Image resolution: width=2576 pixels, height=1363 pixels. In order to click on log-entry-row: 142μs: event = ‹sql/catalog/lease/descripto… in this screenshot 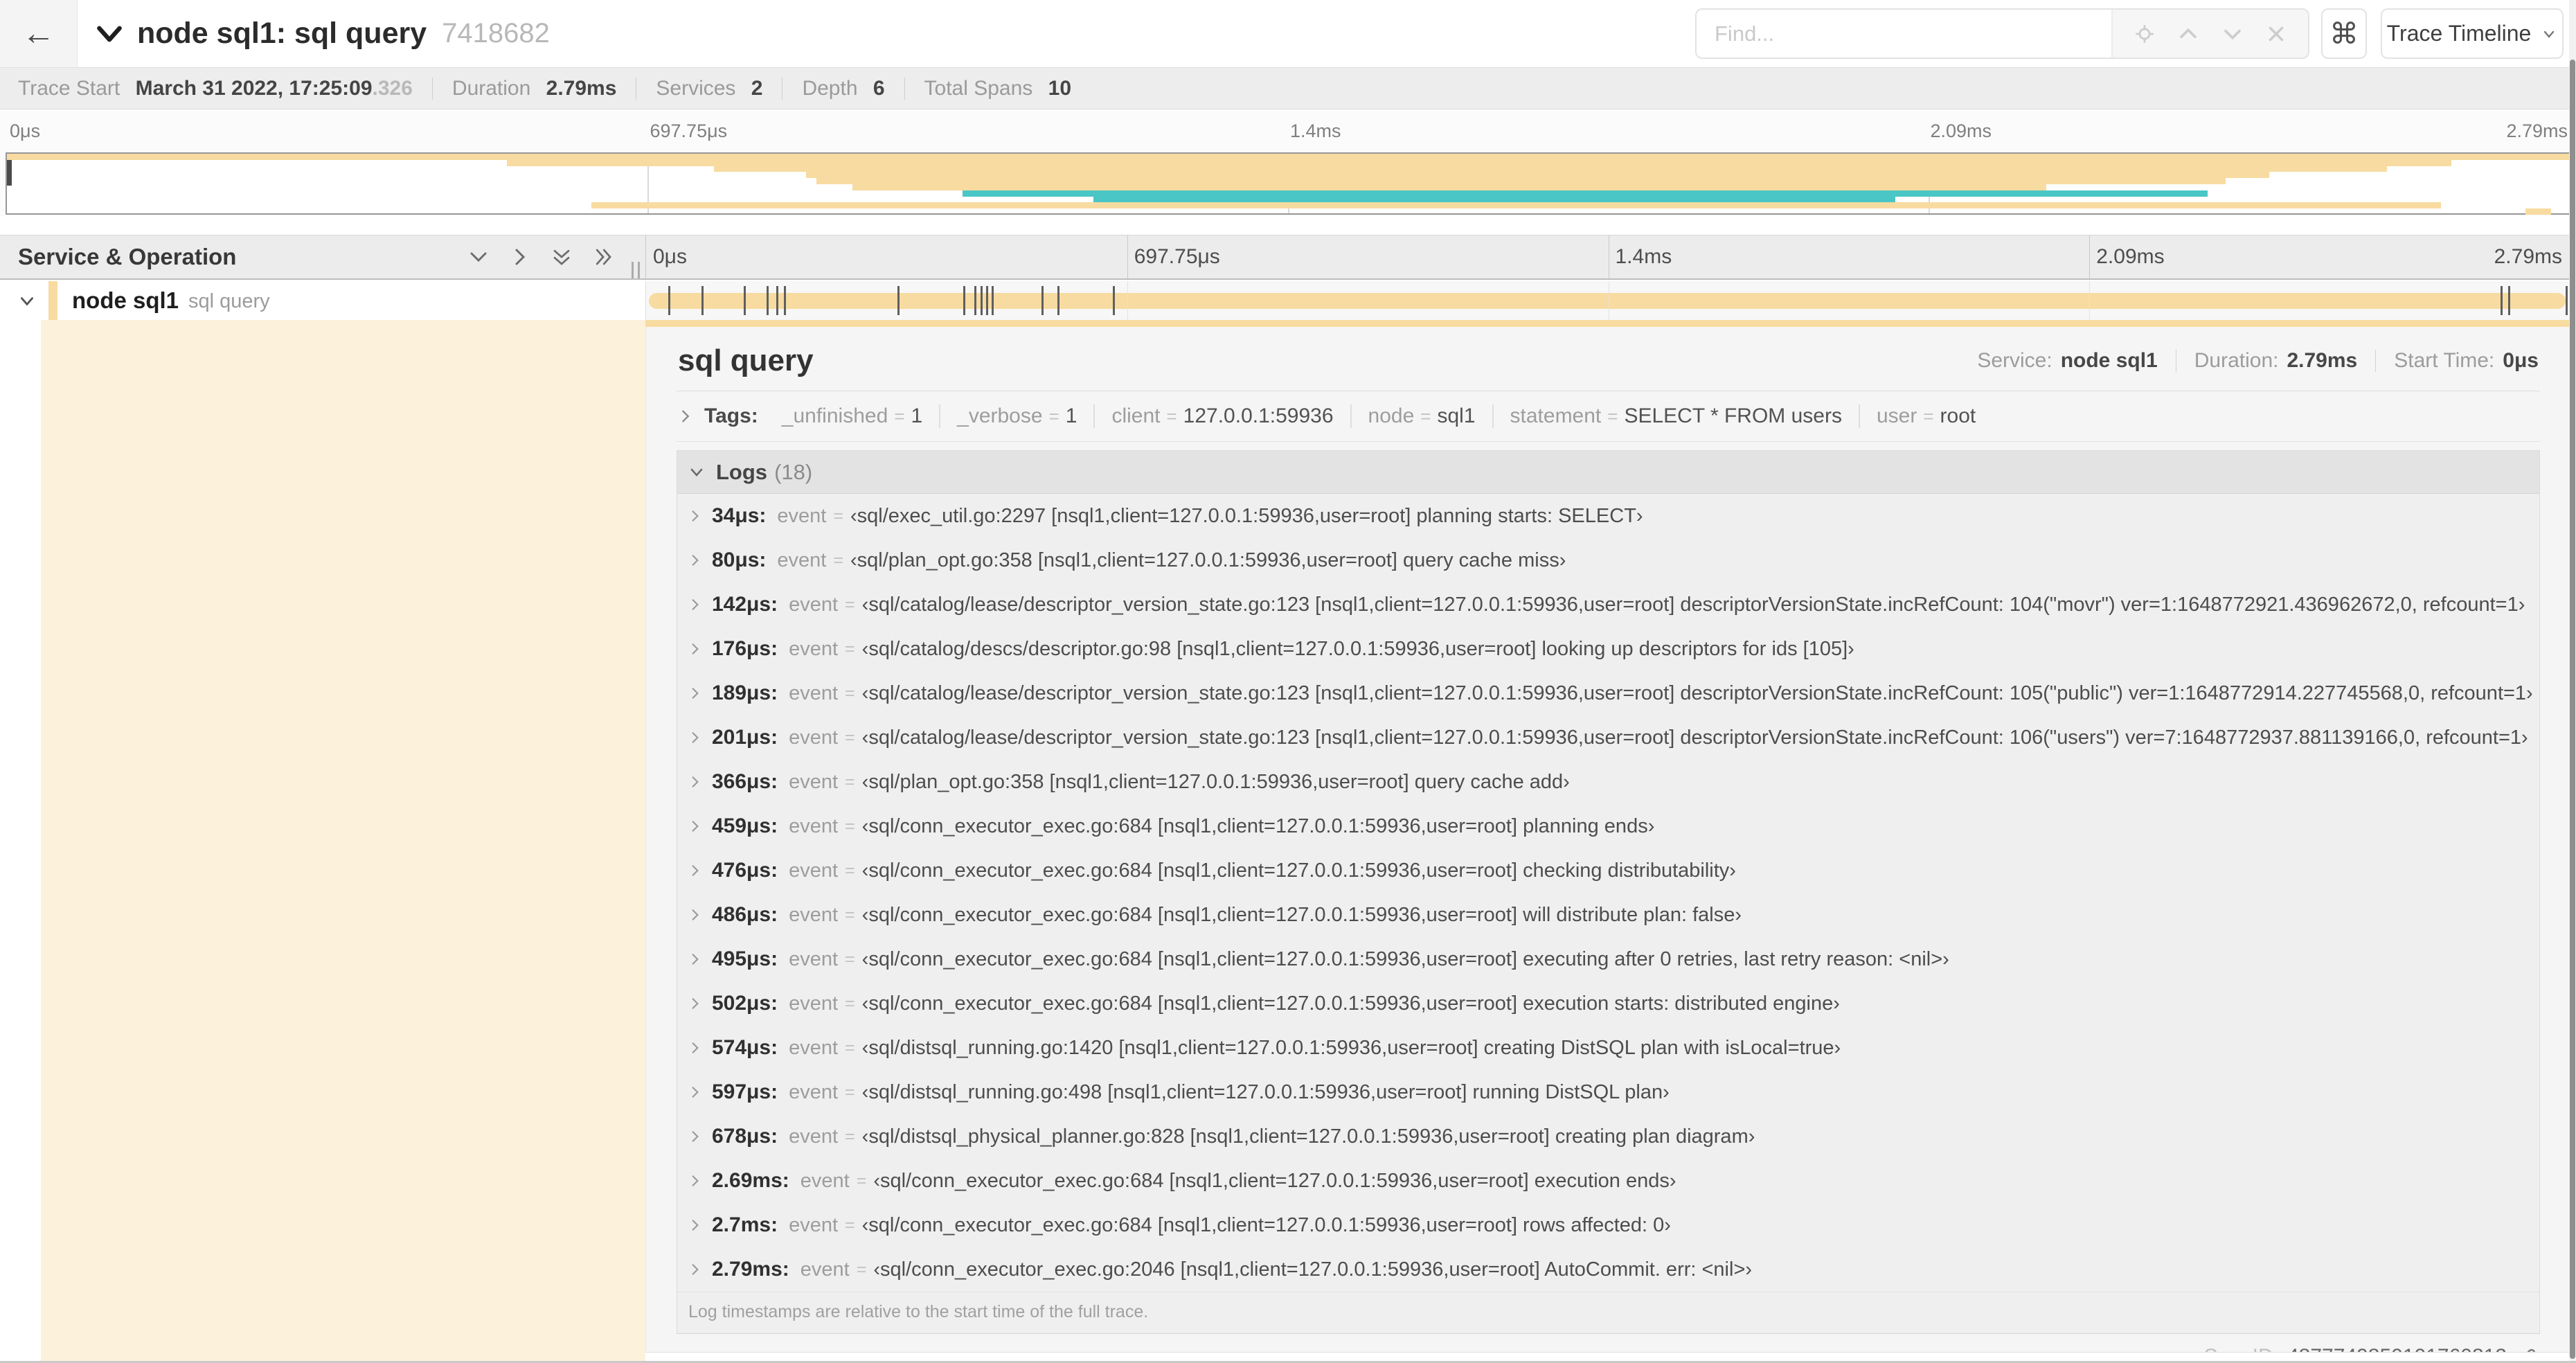, I will do `click(1608, 605)`.